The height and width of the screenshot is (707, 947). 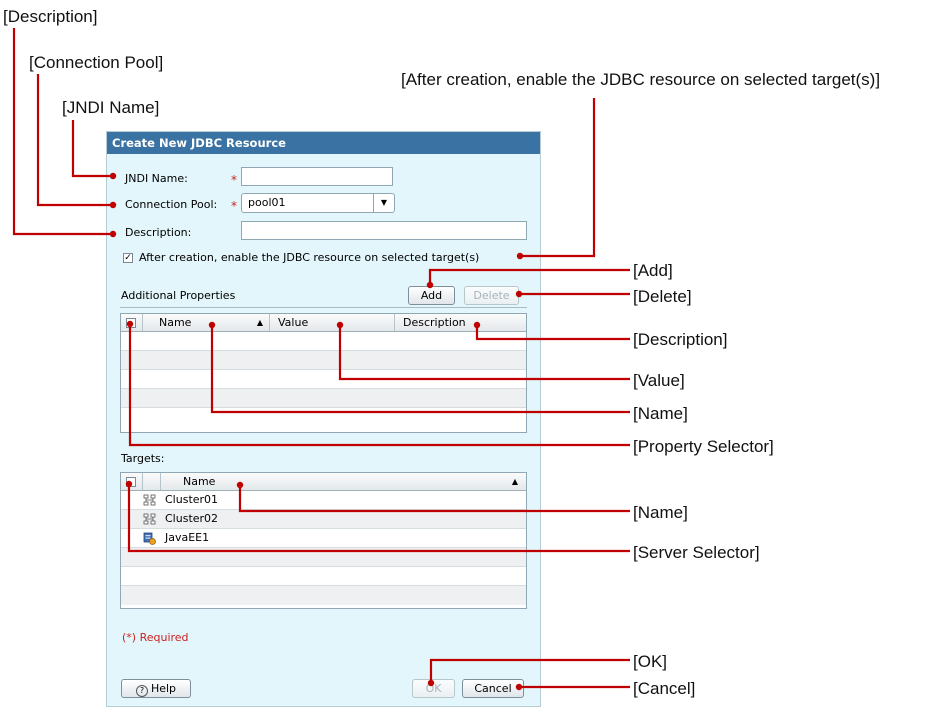 I want to click on property-description-column-header: Description, so click(x=460, y=322).